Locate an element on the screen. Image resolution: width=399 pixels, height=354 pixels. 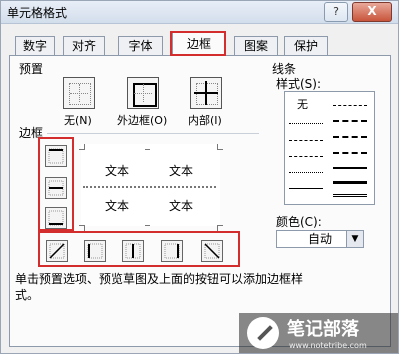
help-button: ? is located at coordinates (336, 12).